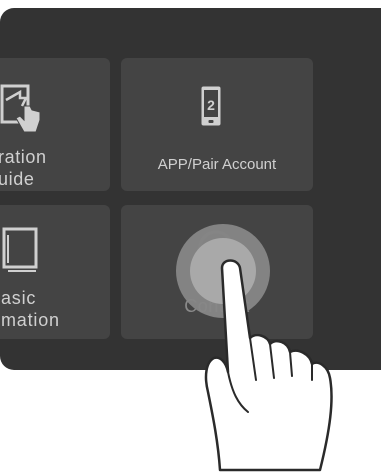 Image resolution: width=381 pixels, height=475 pixels. I want to click on label-line: mation, so click(30, 320).